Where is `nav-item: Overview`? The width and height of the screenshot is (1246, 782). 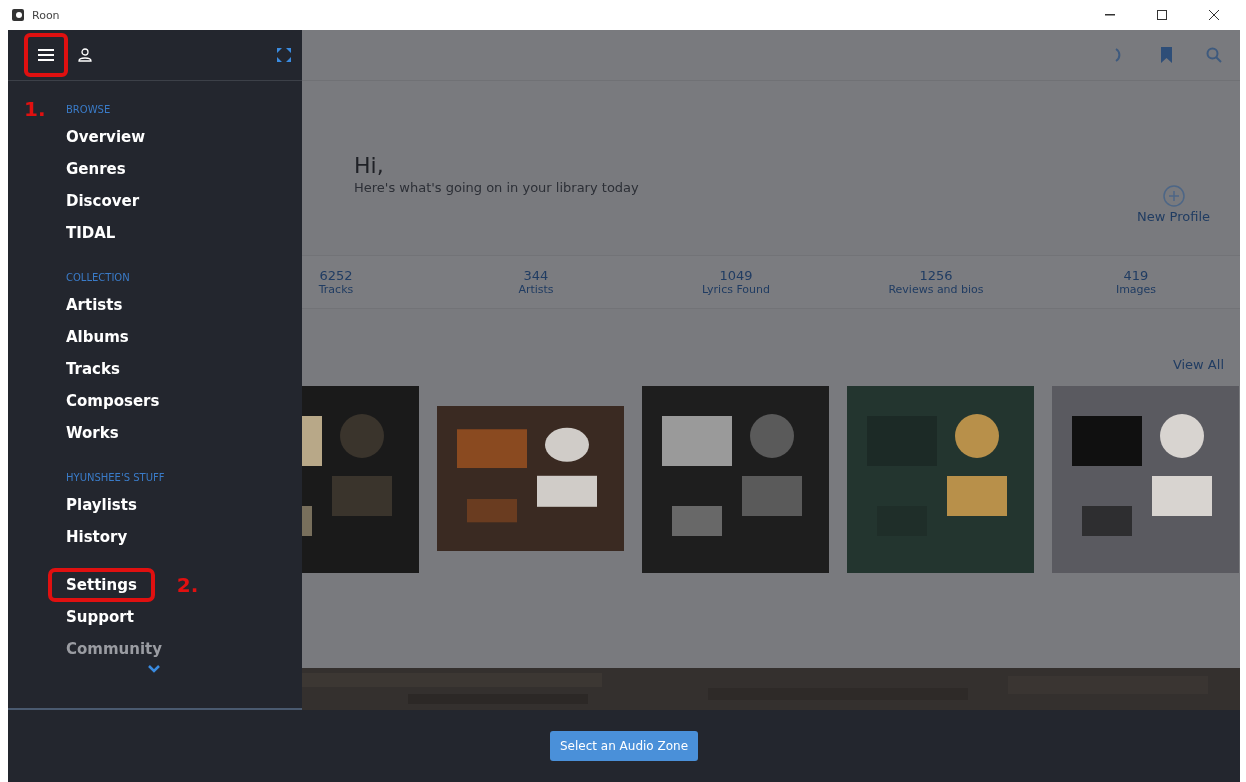 nav-item: Overview is located at coordinates (106, 137).